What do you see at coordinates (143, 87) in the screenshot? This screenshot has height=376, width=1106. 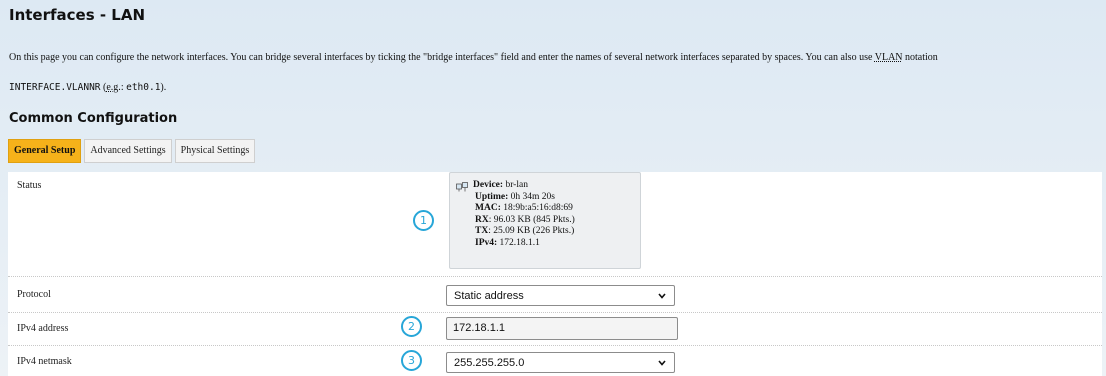 I see `notation-example: eth0.1` at bounding box center [143, 87].